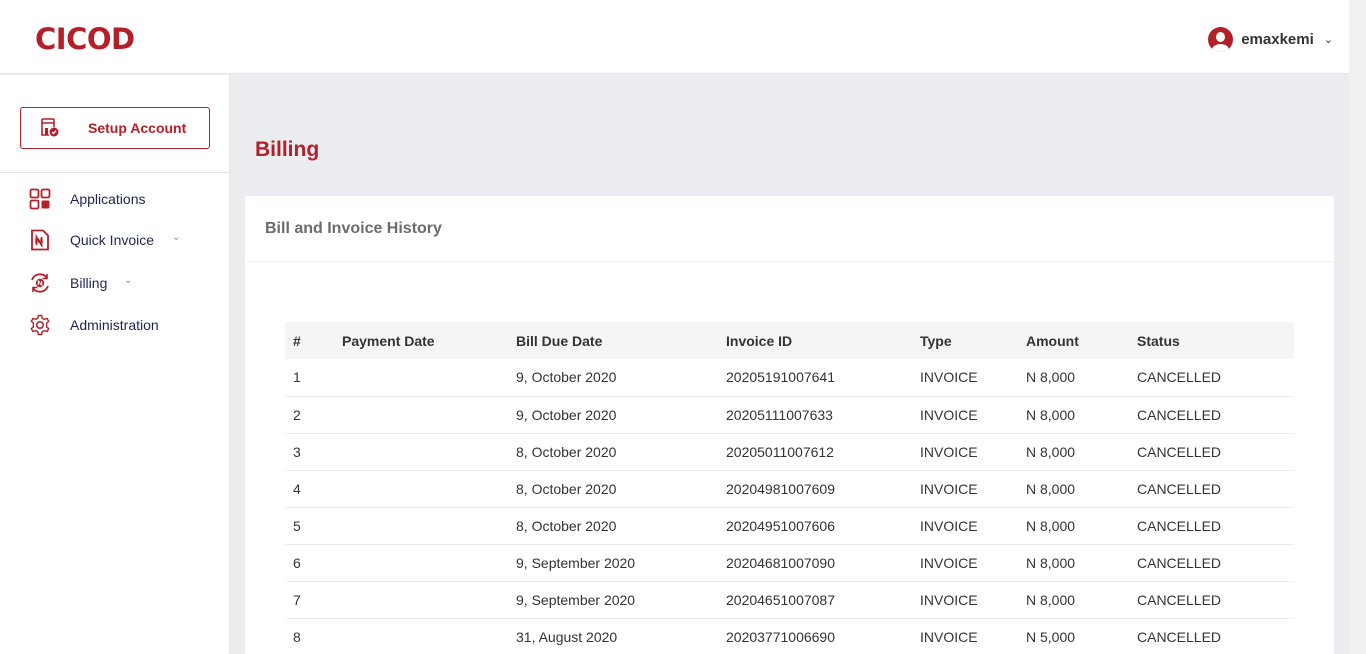  I want to click on sidebar-item-label: Administration, so click(114, 325).